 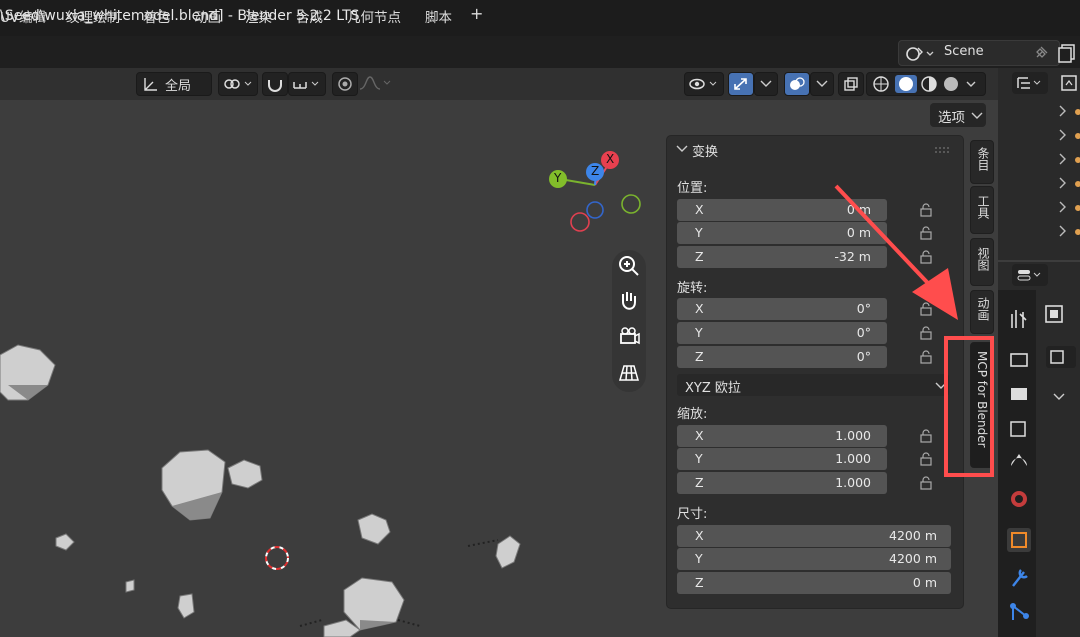 I want to click on panel-title: 变换, so click(x=705, y=150).